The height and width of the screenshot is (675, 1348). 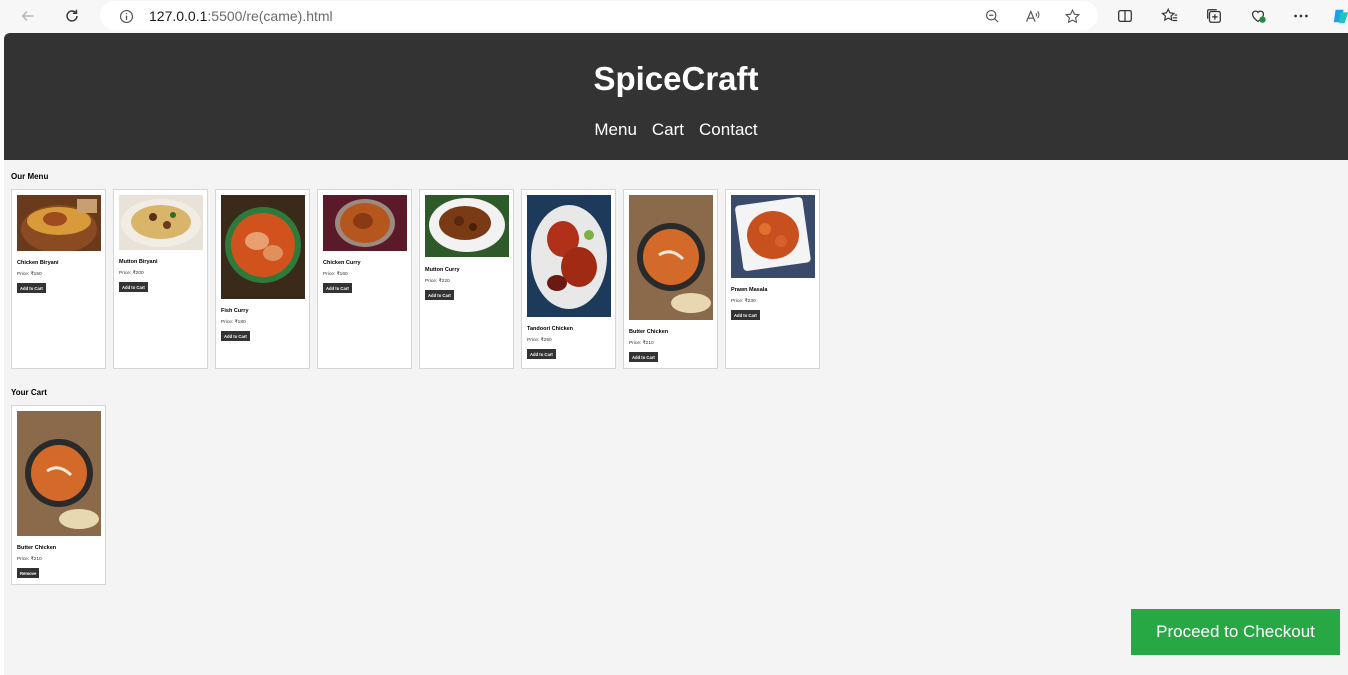 I want to click on proceed-to-checkout-button: Proceed to Checkout, so click(x=1235, y=632).